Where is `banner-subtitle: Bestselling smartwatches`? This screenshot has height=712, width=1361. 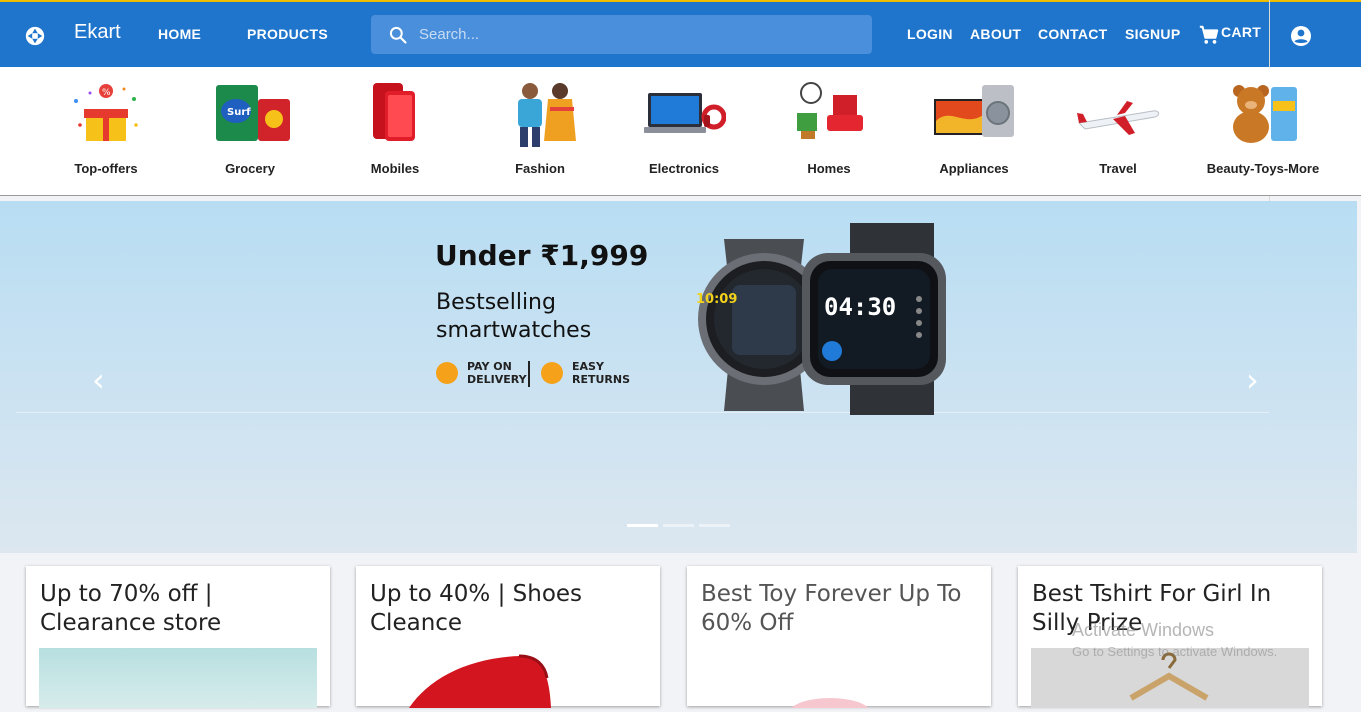
banner-subtitle: Bestselling smartwatches is located at coordinates (514, 316).